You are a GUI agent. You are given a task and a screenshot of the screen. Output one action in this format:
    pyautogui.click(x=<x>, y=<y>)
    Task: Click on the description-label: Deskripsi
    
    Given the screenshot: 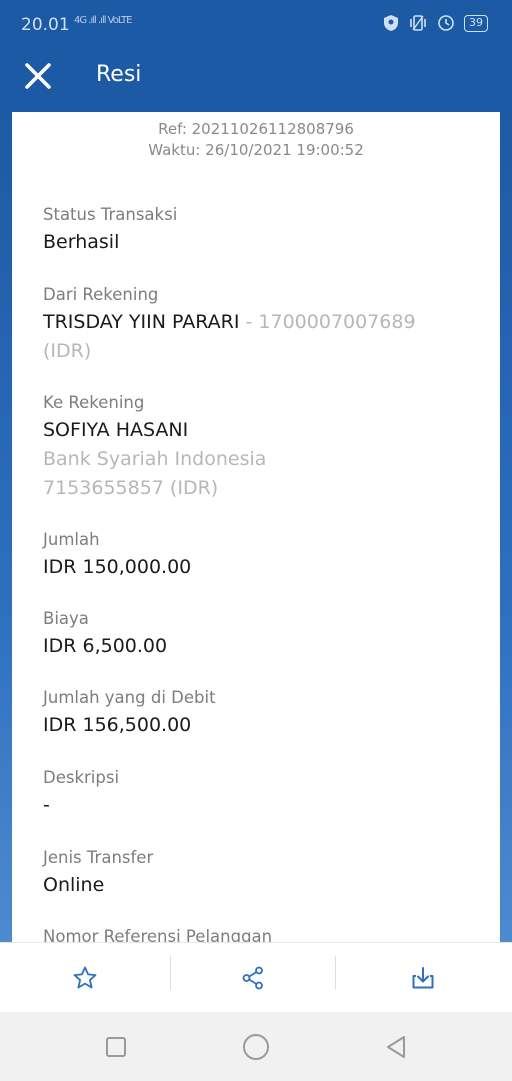 What is the action you would take?
    pyautogui.click(x=81, y=777)
    